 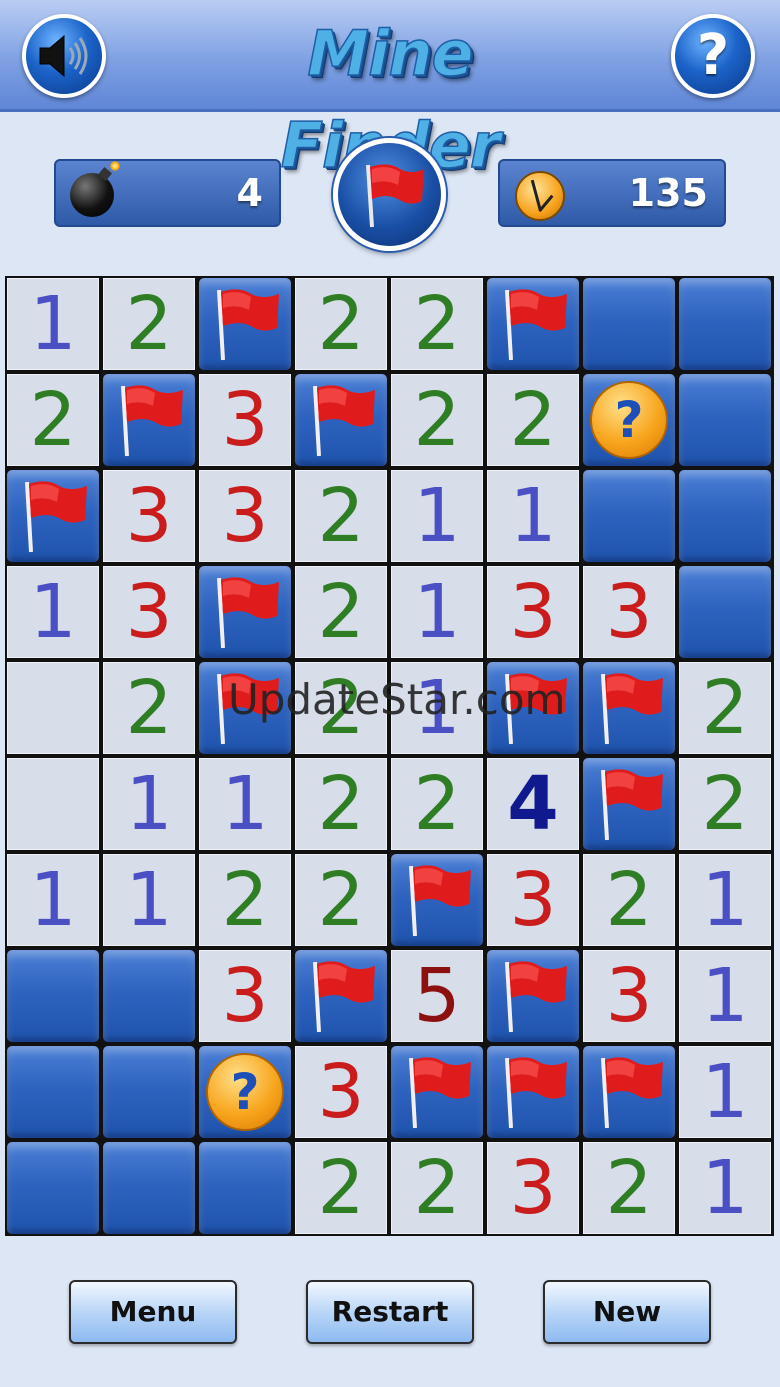 I want to click on board-cell-r0-c2, so click(x=245, y=324).